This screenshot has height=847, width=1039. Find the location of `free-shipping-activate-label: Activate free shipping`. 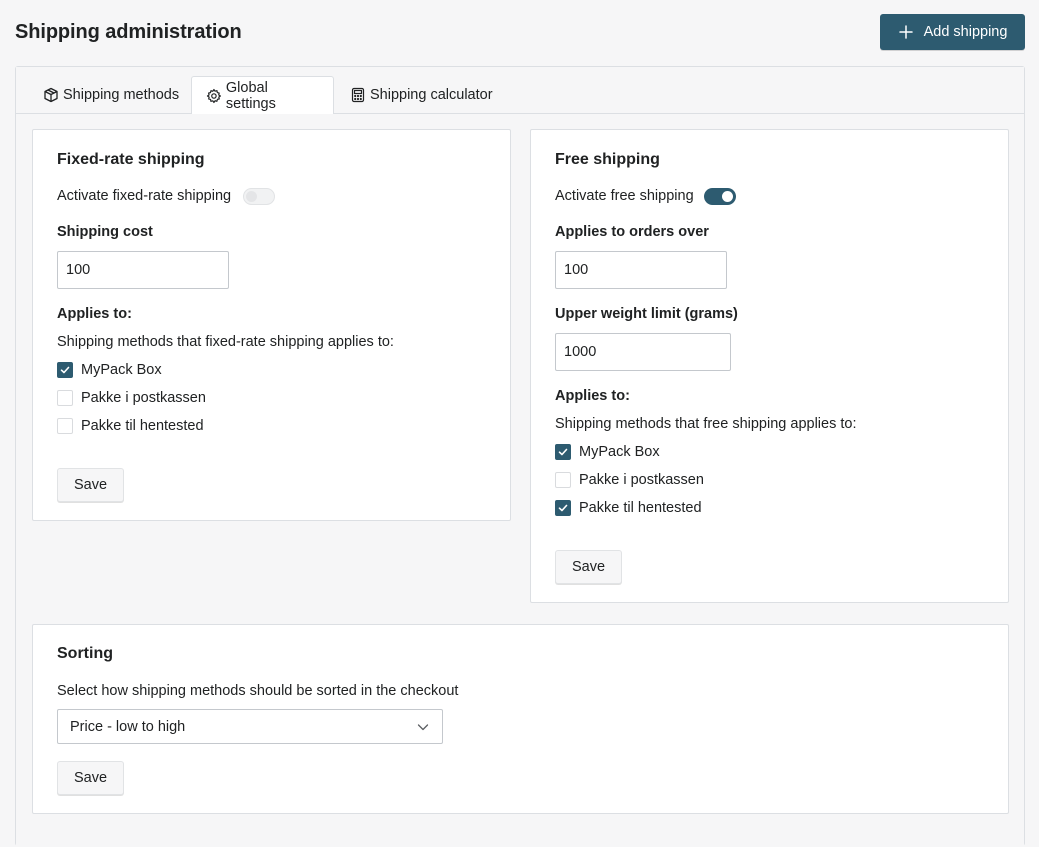

free-shipping-activate-label: Activate free shipping is located at coordinates (624, 196).